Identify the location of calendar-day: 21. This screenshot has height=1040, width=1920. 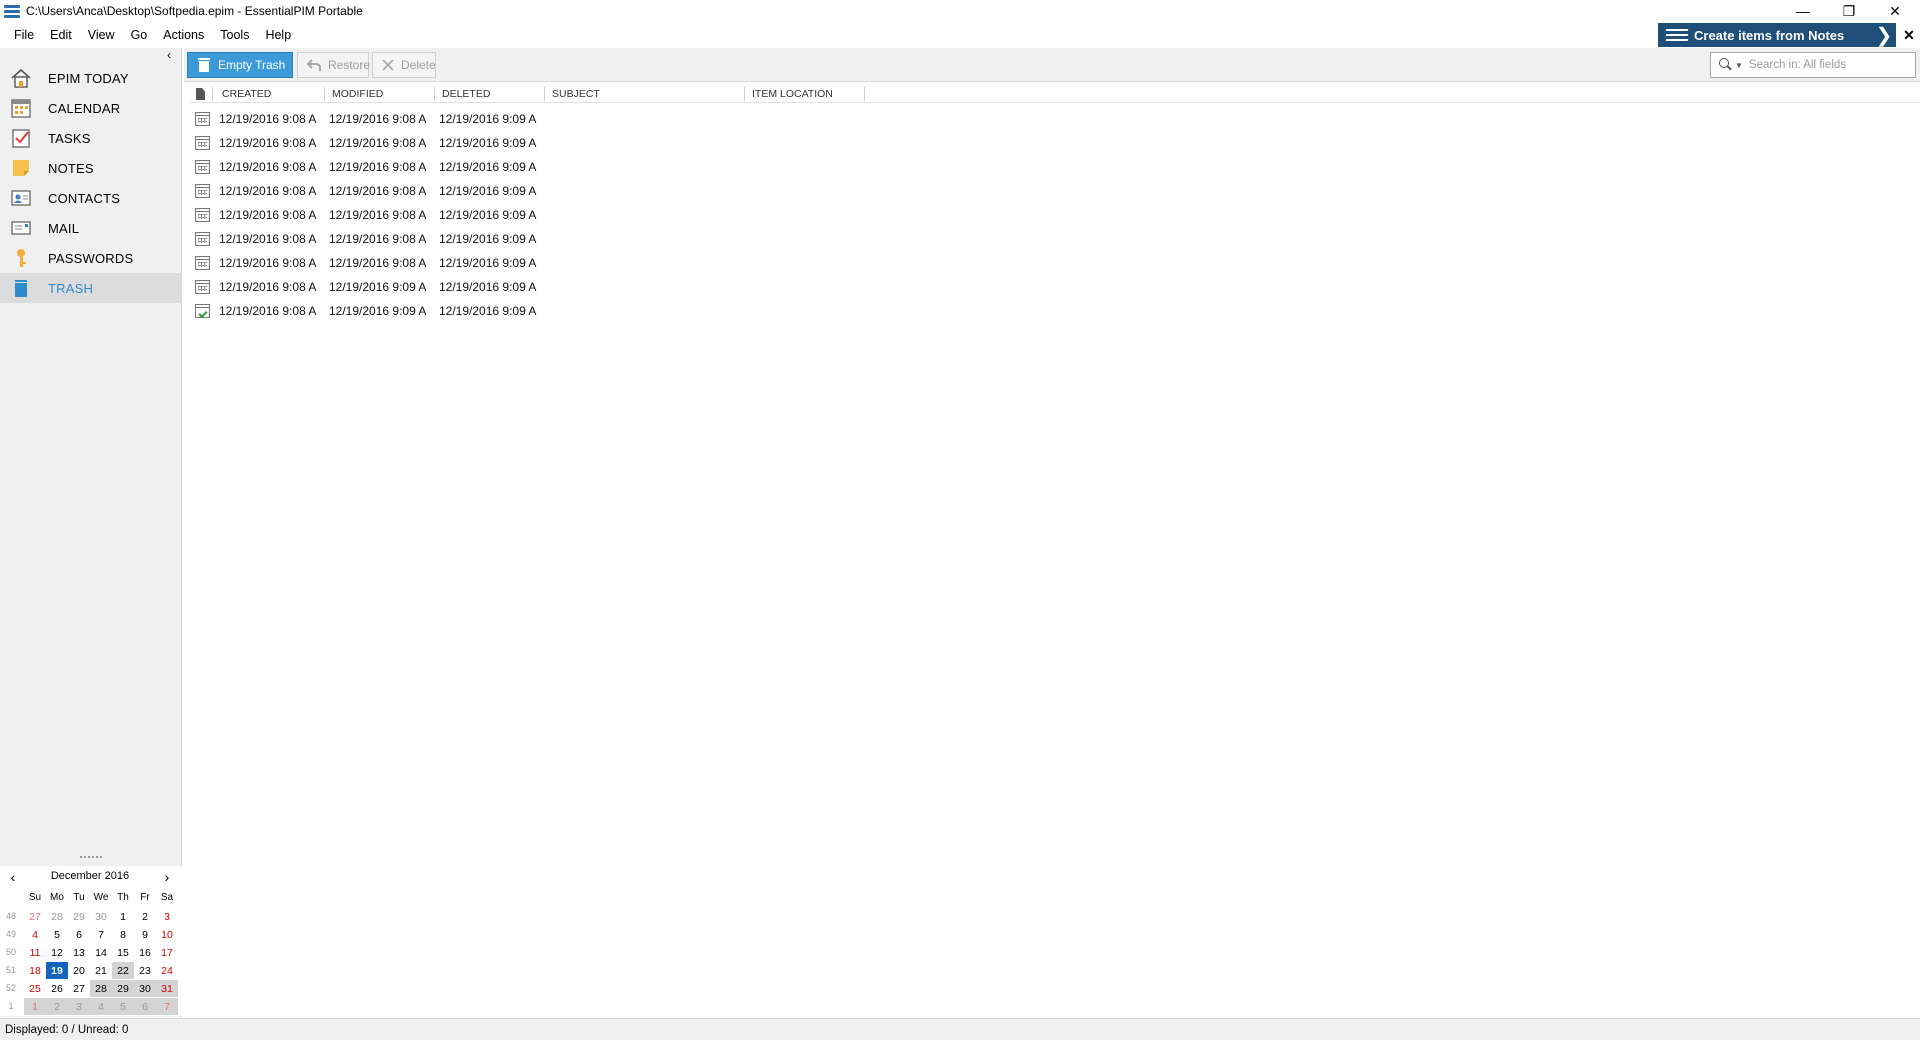
(101, 970).